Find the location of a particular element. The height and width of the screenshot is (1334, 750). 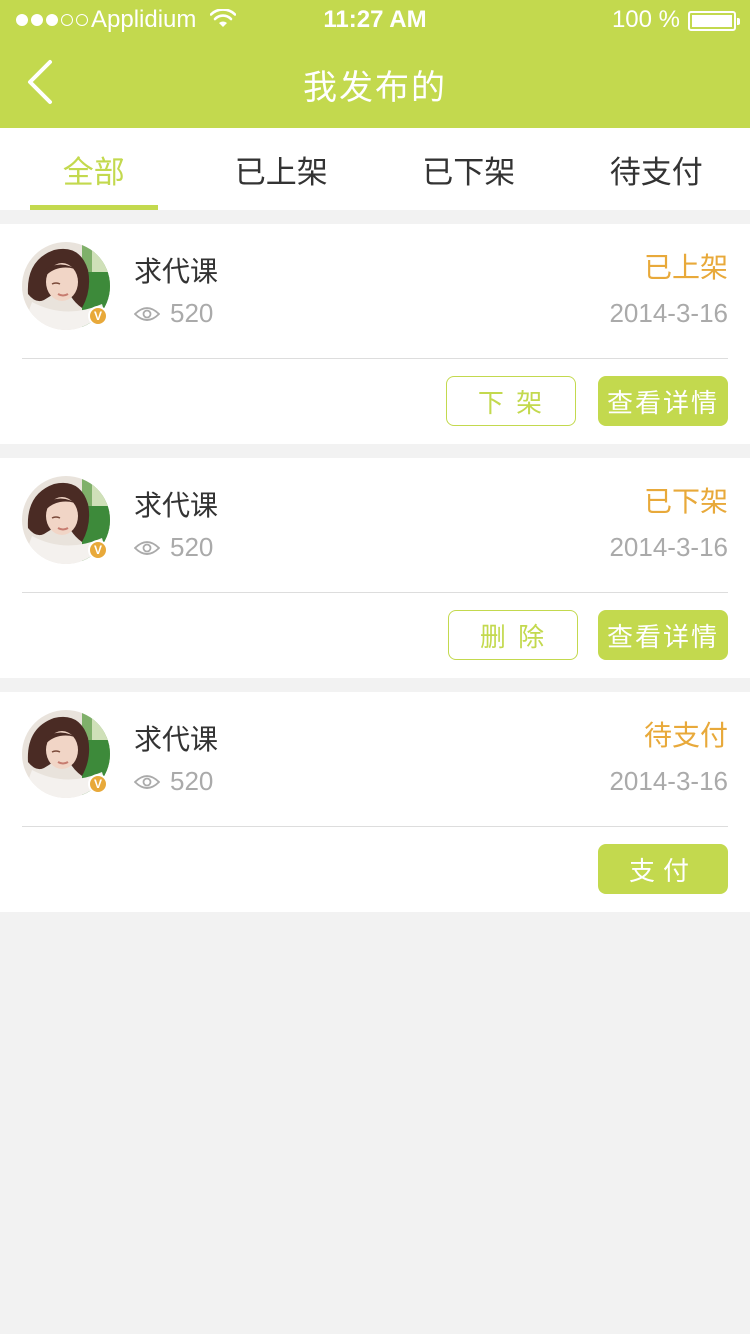

tab-label: 已下架 is located at coordinates (469, 172).